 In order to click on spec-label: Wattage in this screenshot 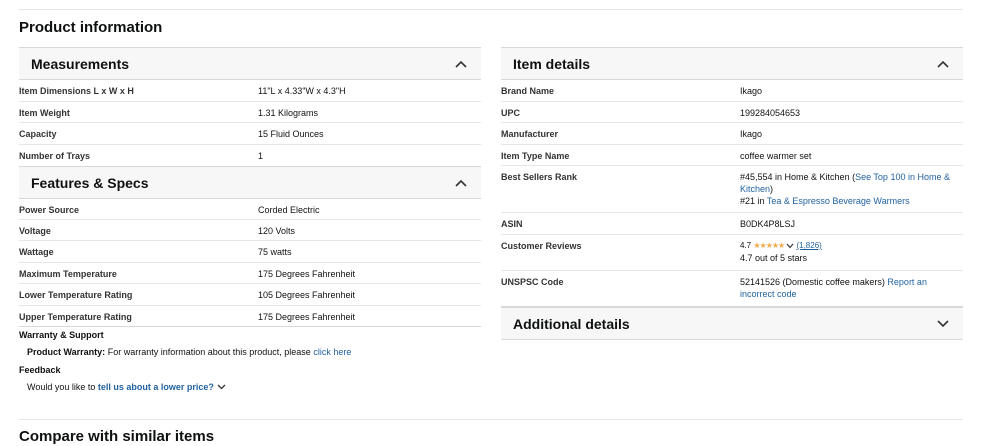, I will do `click(36, 252)`.